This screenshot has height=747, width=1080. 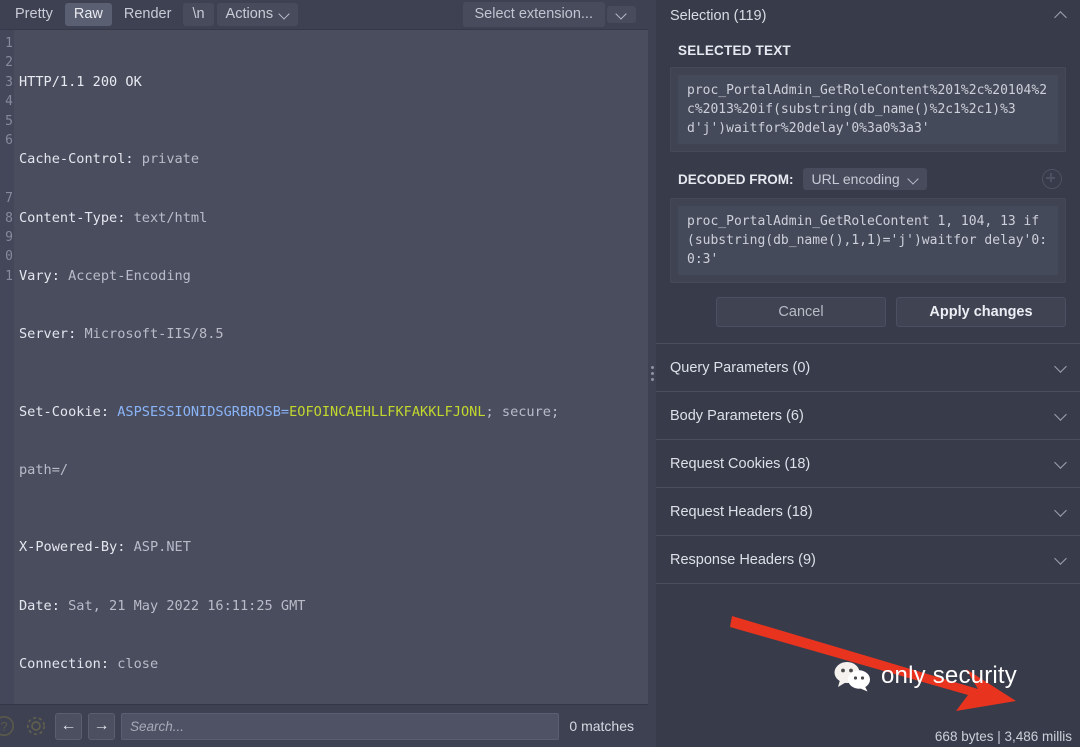 I want to click on line-number: 0, so click(x=9, y=257).